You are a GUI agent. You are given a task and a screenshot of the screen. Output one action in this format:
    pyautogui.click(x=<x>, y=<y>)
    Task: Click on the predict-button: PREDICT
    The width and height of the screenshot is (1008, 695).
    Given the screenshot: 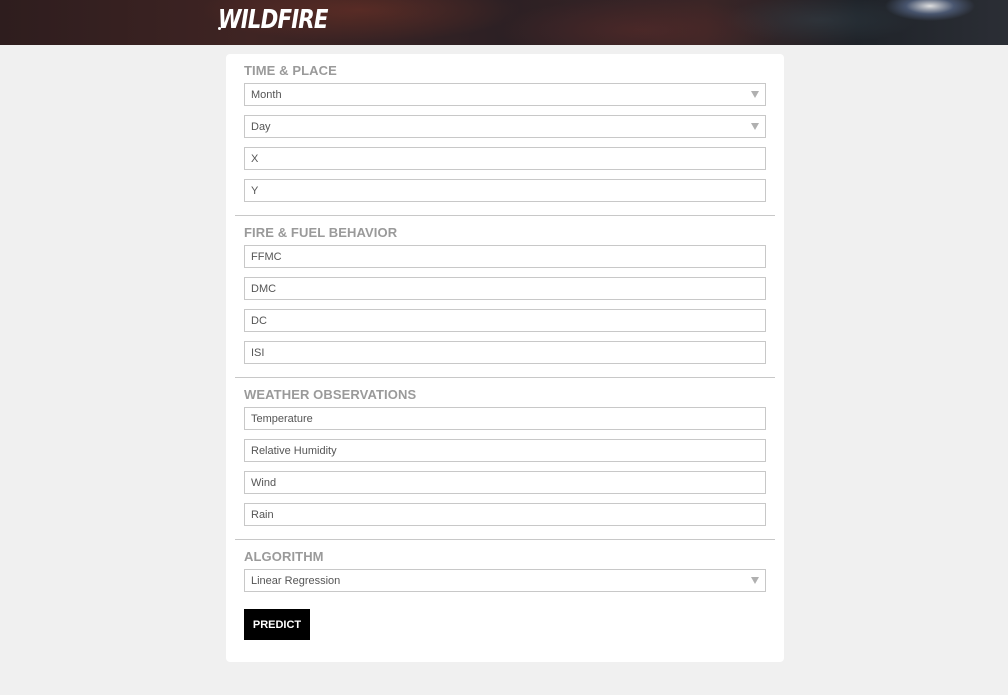 What is the action you would take?
    pyautogui.click(x=277, y=624)
    